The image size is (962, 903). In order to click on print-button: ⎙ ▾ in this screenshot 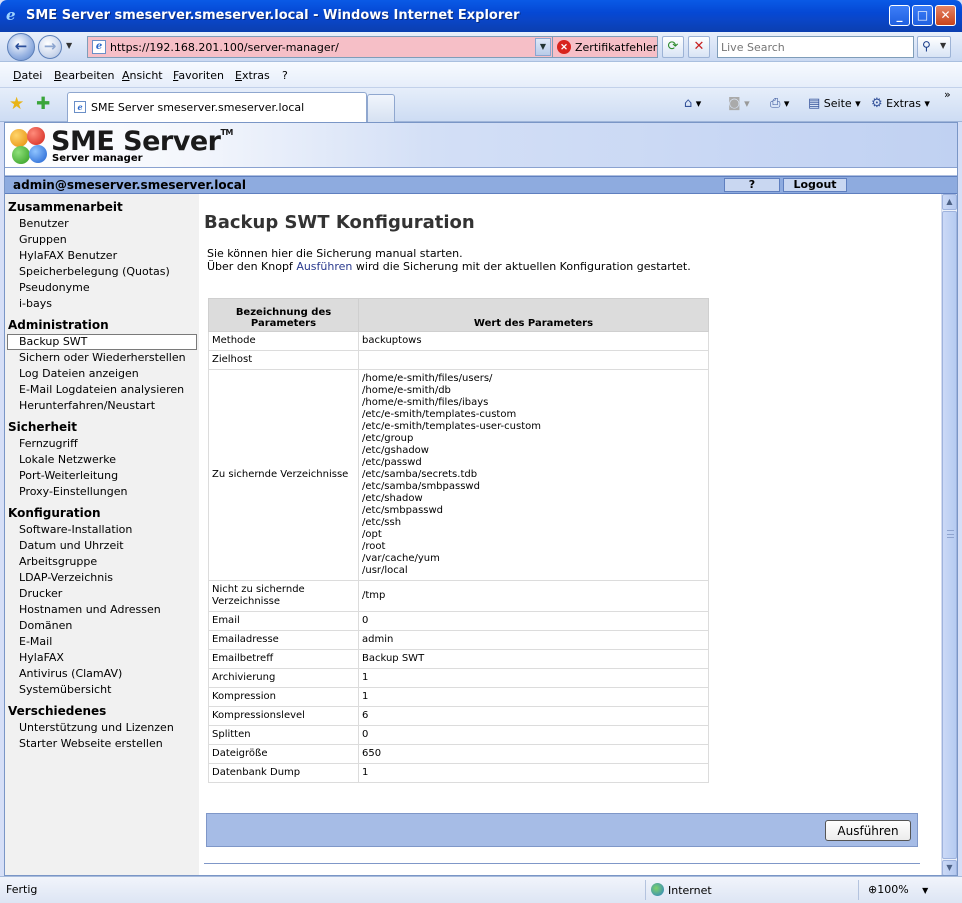, I will do `click(779, 103)`.